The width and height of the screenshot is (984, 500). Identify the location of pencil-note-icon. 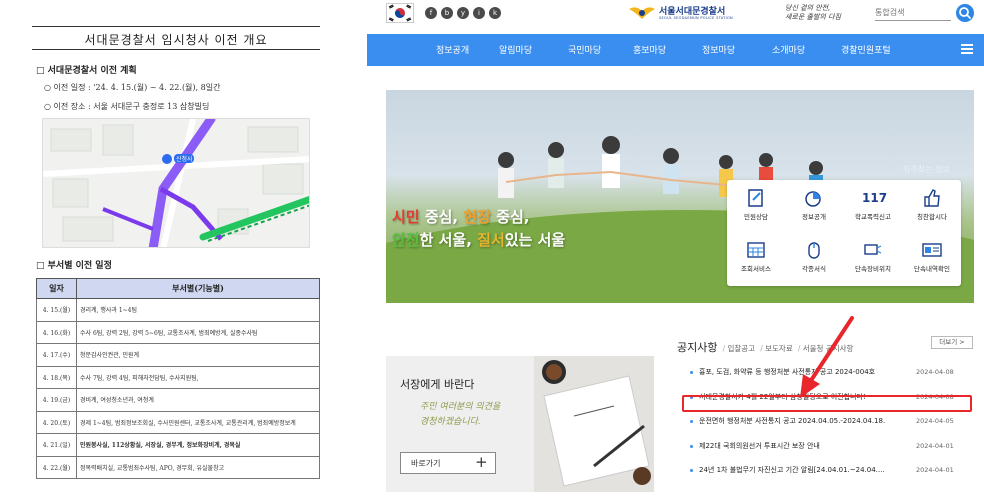
(755, 198).